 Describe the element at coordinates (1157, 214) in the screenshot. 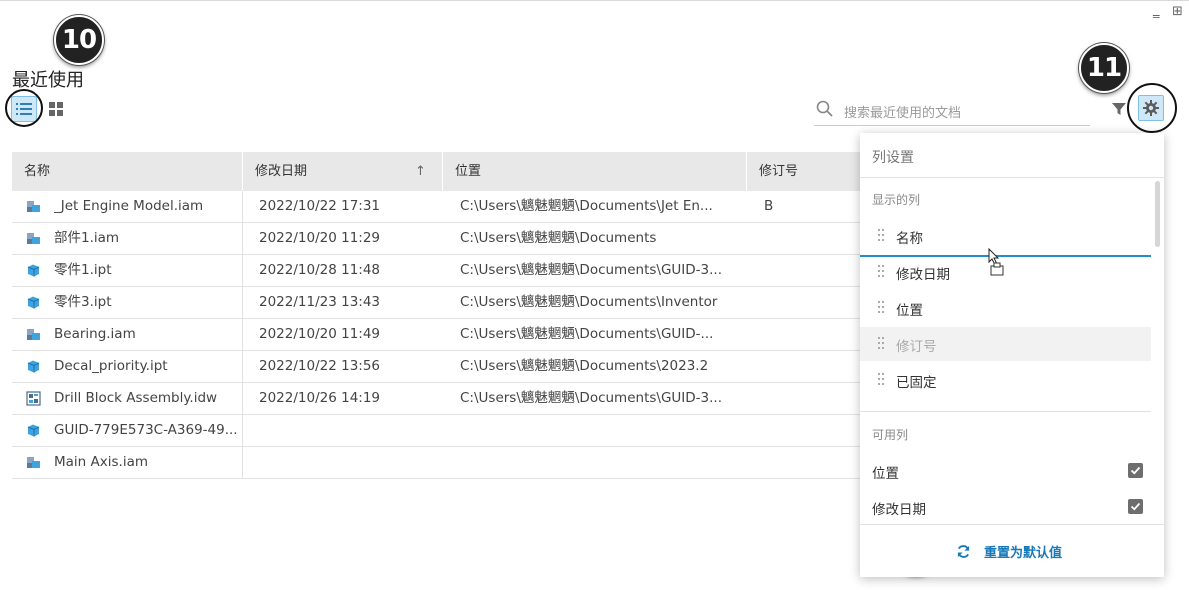

I see `scrollbar` at that location.